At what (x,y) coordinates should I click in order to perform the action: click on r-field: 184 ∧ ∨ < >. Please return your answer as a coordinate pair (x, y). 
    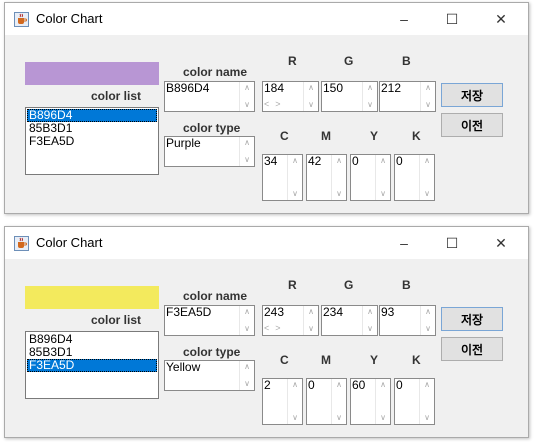
    Looking at the image, I should click on (290, 96).